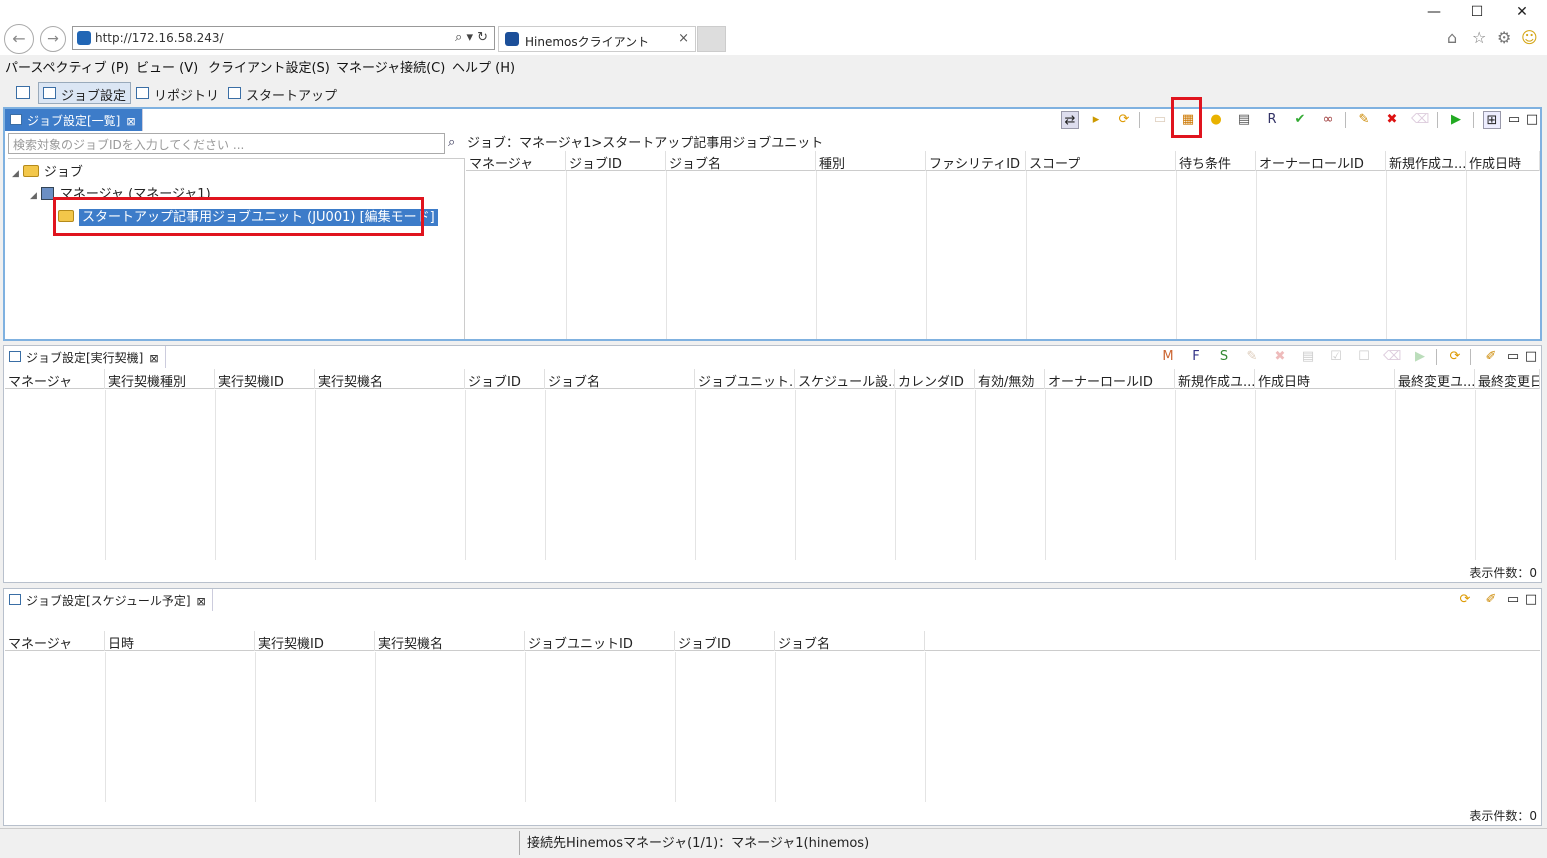 This screenshot has height=858, width=1547. I want to click on menu-view: ビュー (V), so click(167, 66).